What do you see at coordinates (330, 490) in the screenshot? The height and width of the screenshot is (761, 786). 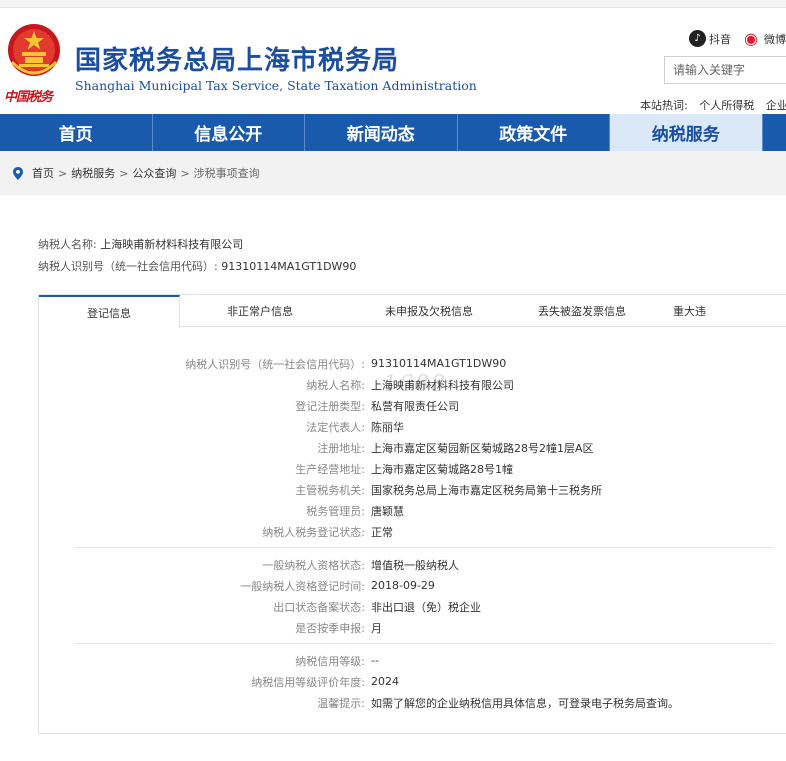 I see `detail-label: 主管税务机关:` at bounding box center [330, 490].